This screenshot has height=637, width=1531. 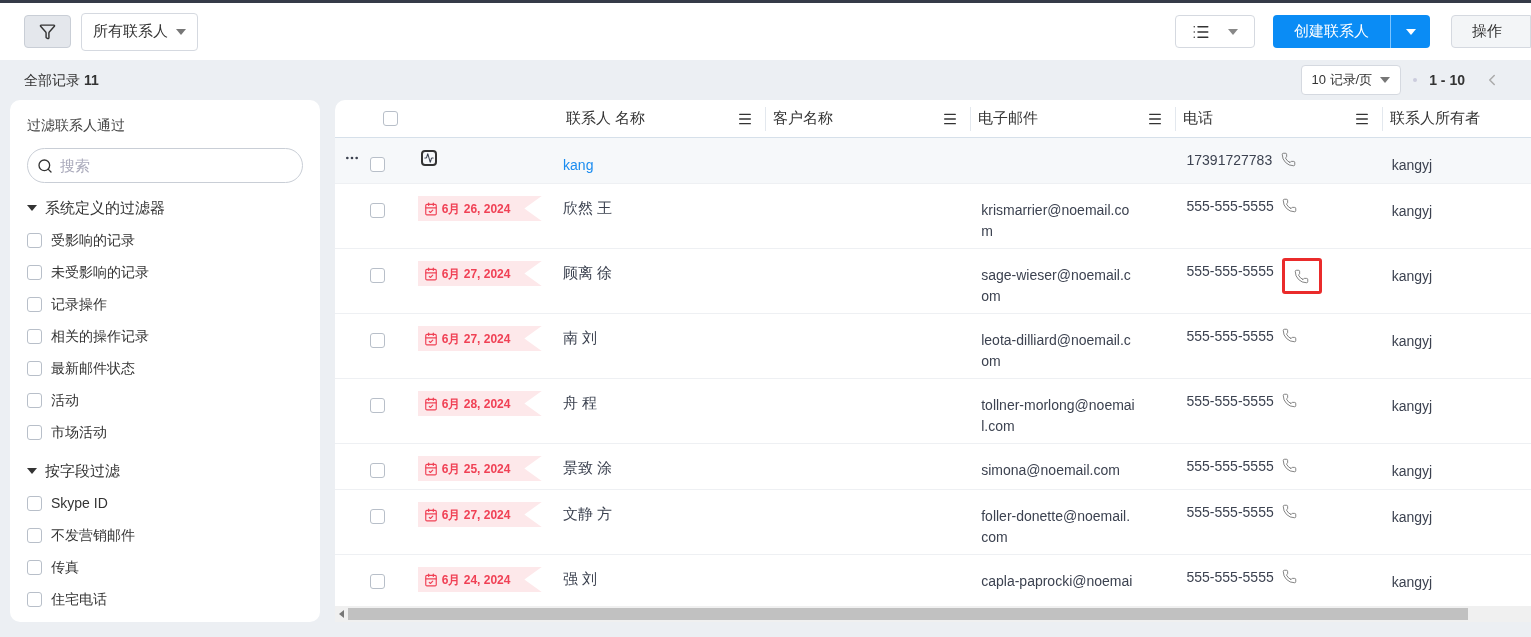 What do you see at coordinates (1056, 350) in the screenshot?
I see `table-cell: leota-dilliard@noemail.com` at bounding box center [1056, 350].